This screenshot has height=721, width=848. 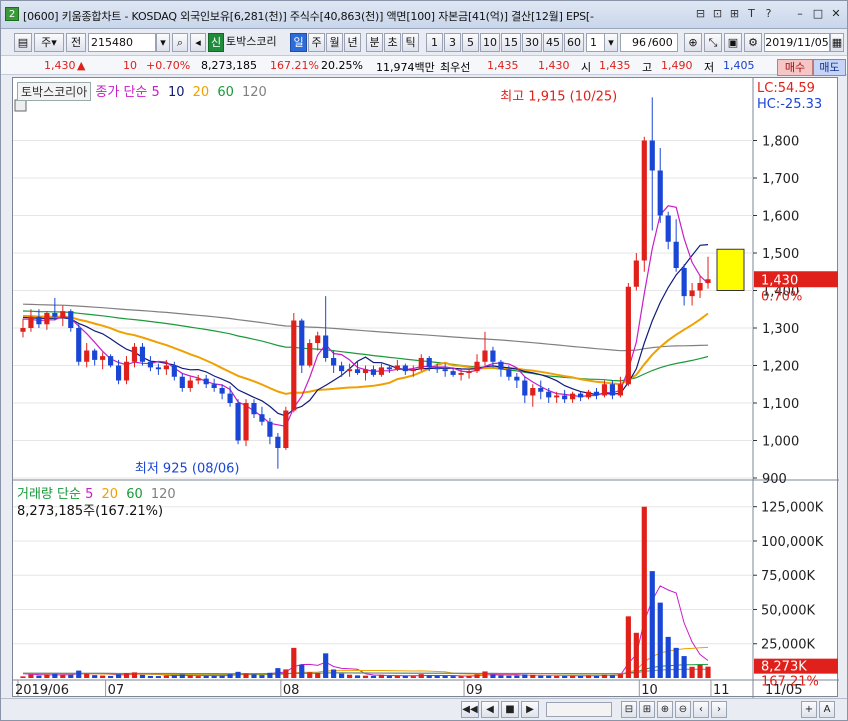 I want to click on tab-tick: 틱, so click(x=410, y=42).